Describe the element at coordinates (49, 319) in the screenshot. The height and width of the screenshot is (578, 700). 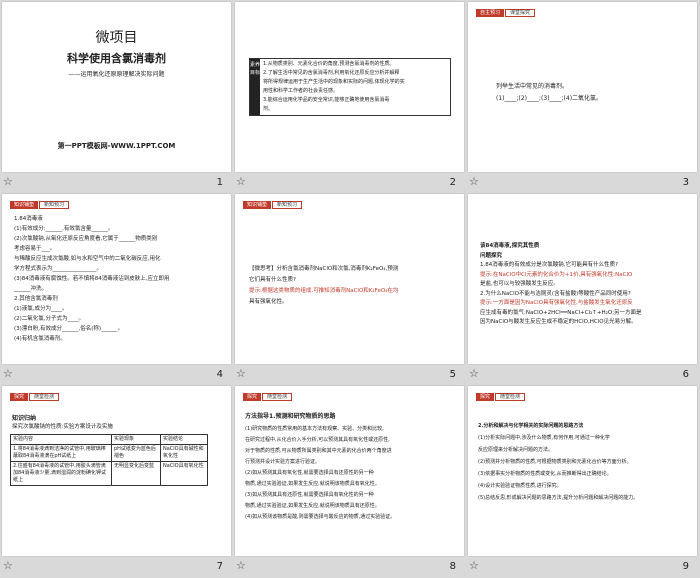
I see `slide-line: (2)二氧化氯,分子式为____。` at that location.